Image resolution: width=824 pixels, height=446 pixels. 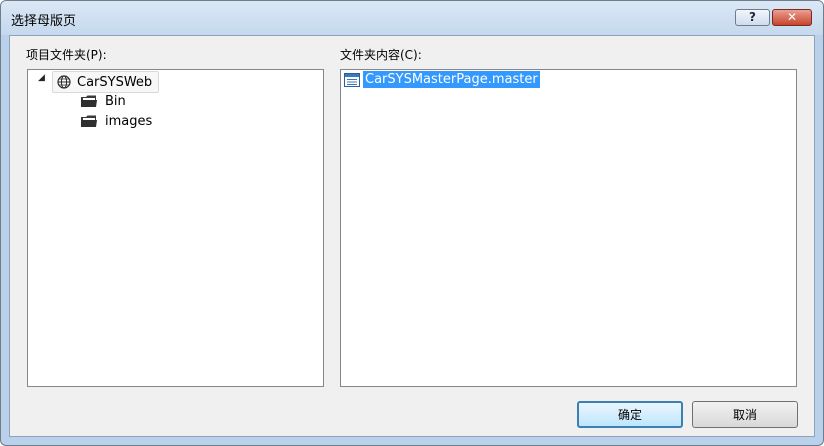 I want to click on help-button: ?, so click(x=752, y=17).